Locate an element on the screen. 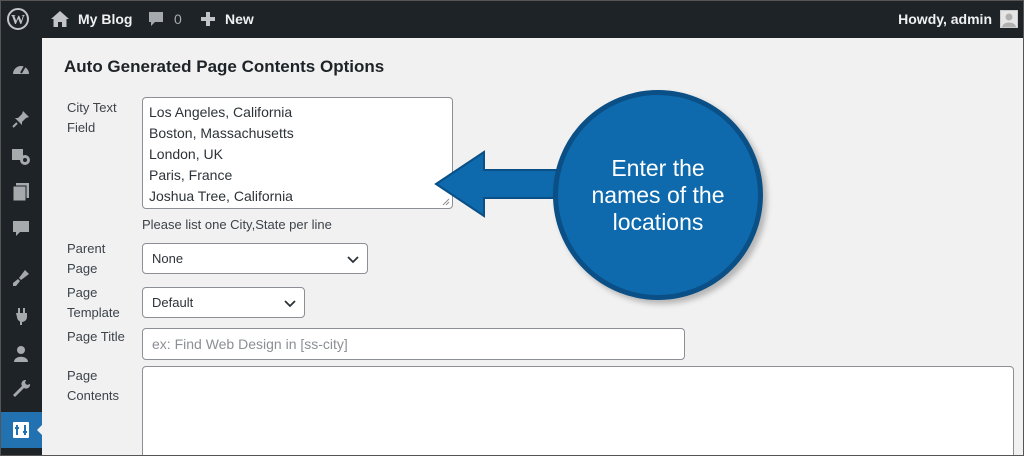 The height and width of the screenshot is (456, 1024). parent-page-value: None is located at coordinates (168, 258).